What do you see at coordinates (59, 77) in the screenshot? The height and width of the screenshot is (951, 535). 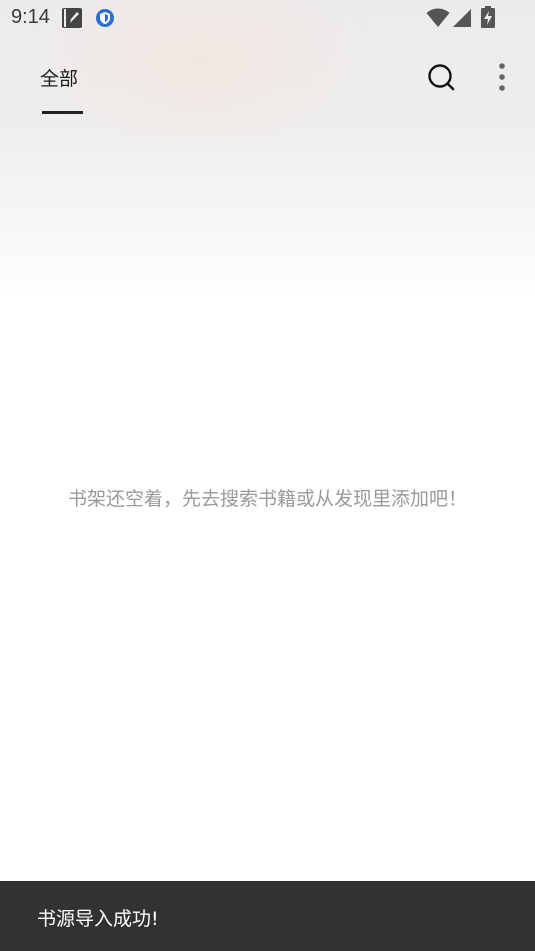 I see `tab-all: 全部` at bounding box center [59, 77].